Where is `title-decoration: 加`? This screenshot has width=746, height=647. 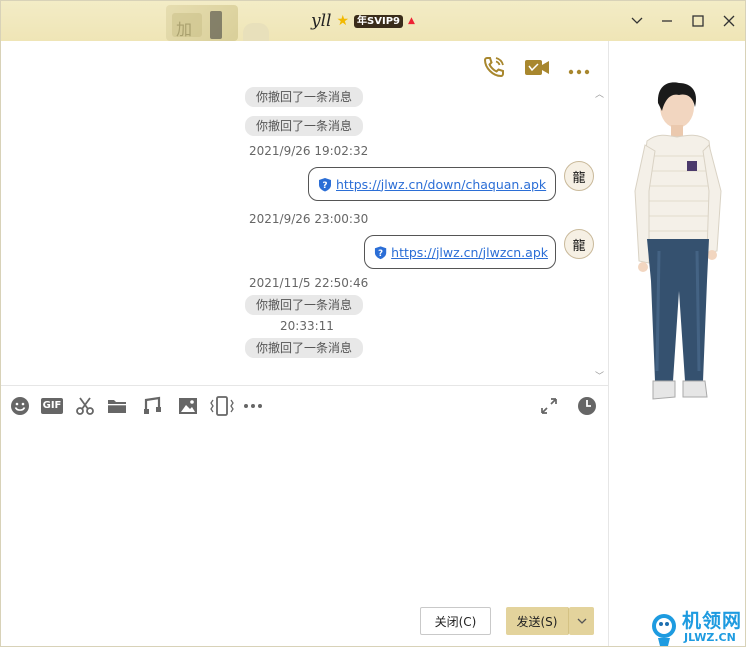
title-decoration: 加 is located at coordinates (202, 23).